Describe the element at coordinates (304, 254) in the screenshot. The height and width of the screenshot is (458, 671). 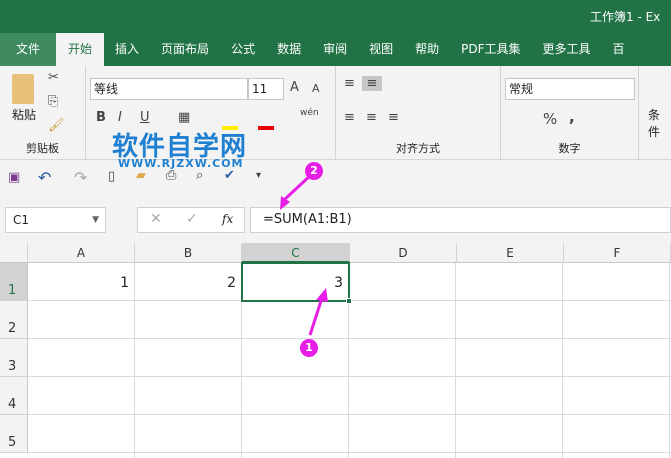
I see `annotation-layer` at that location.